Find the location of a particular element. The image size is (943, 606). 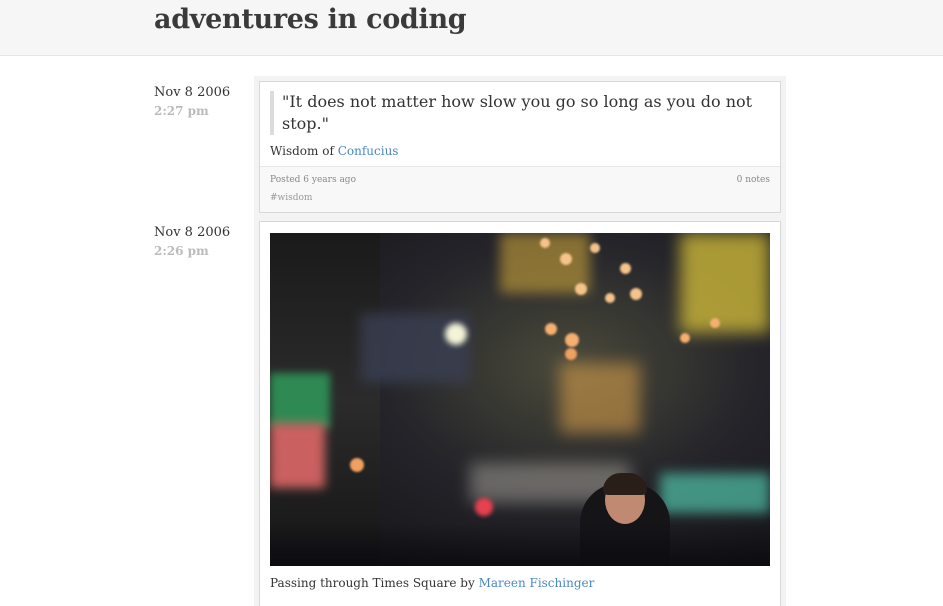

photo-sign-orange is located at coordinates (600, 398).